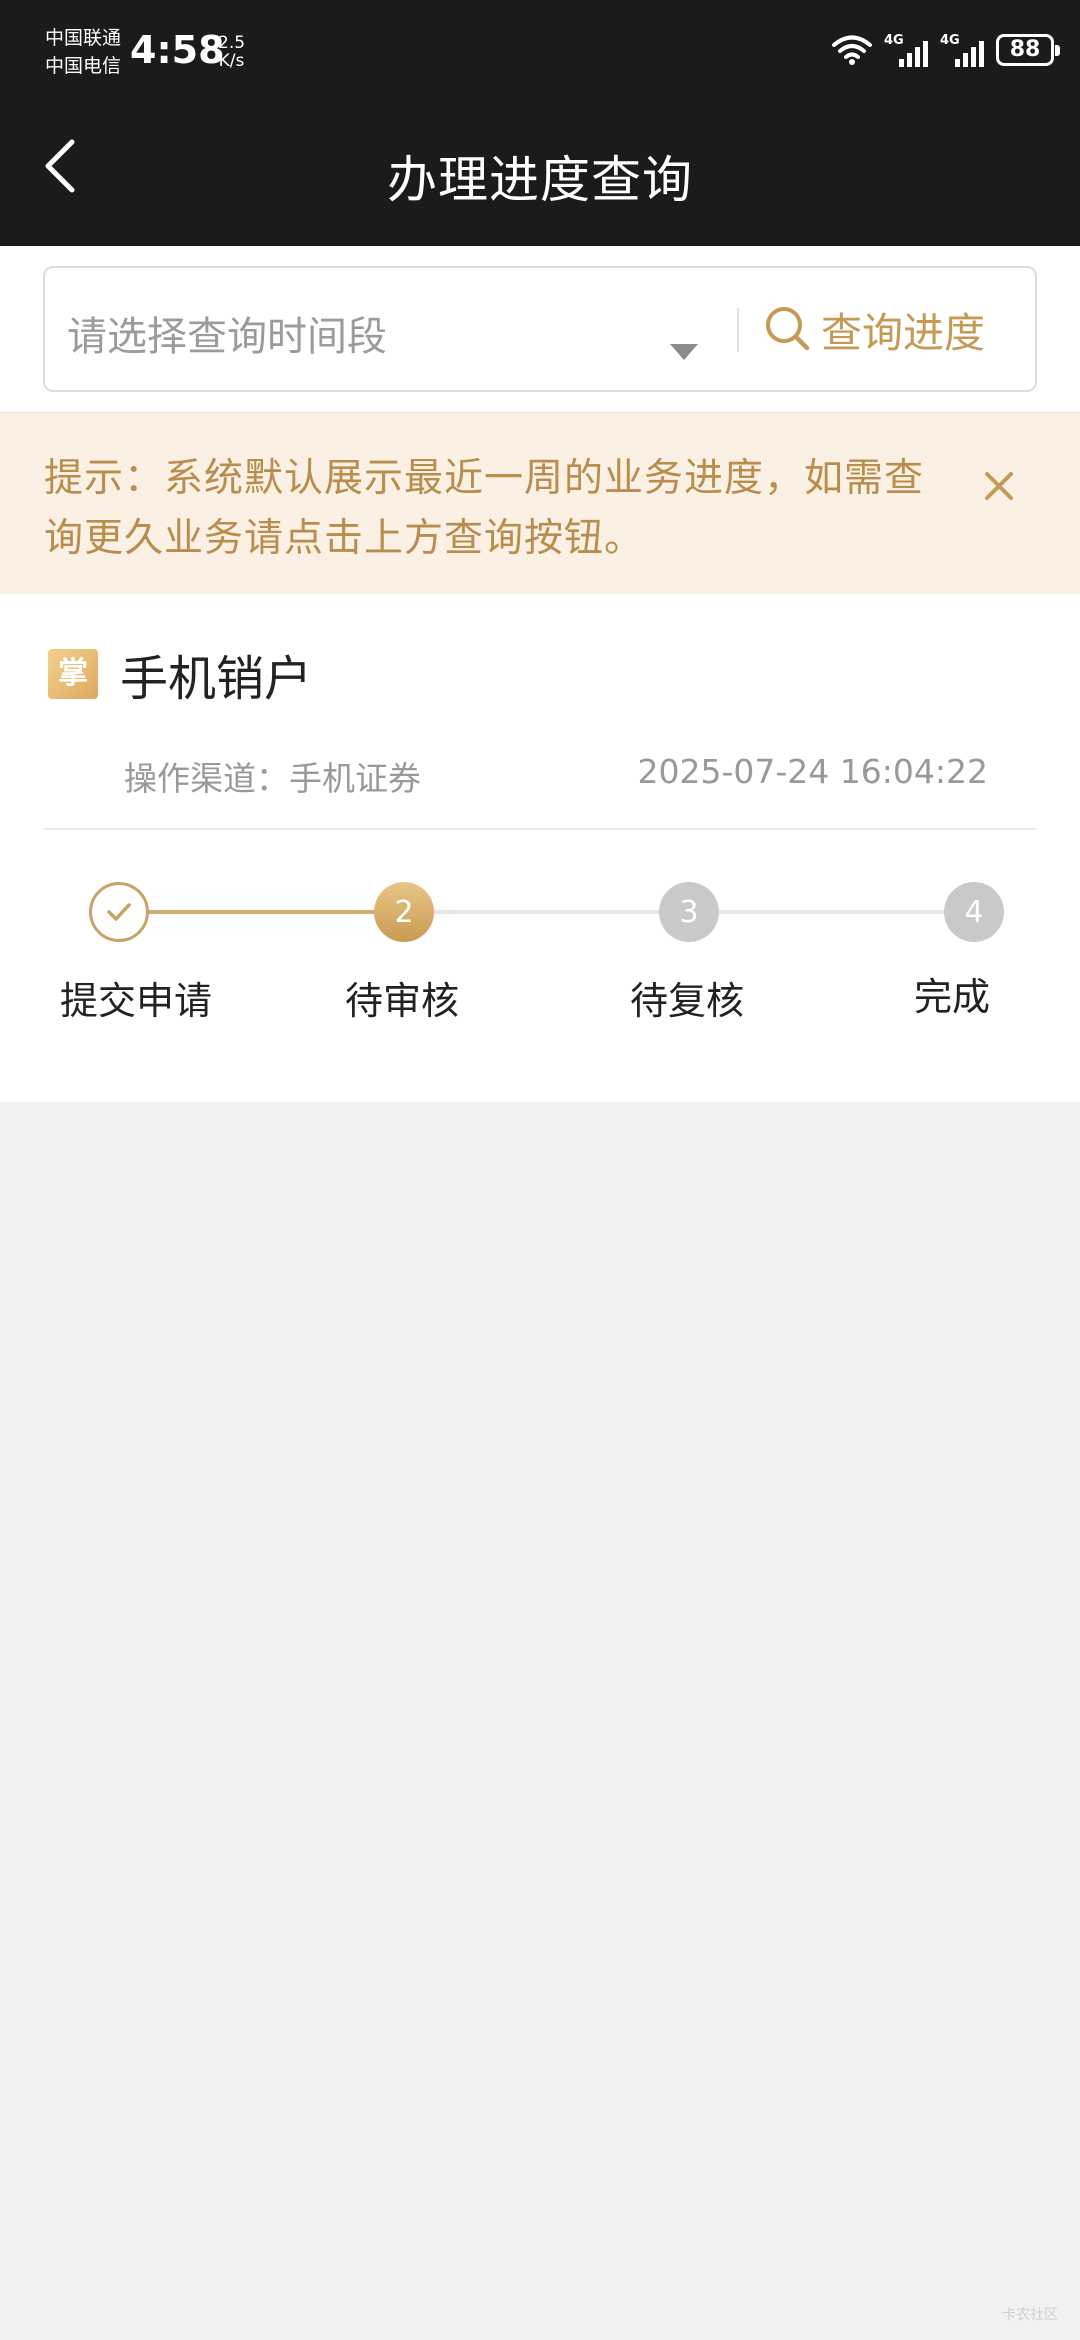 The height and width of the screenshot is (2340, 1080). What do you see at coordinates (852, 50) in the screenshot?
I see `wifi-icon` at bounding box center [852, 50].